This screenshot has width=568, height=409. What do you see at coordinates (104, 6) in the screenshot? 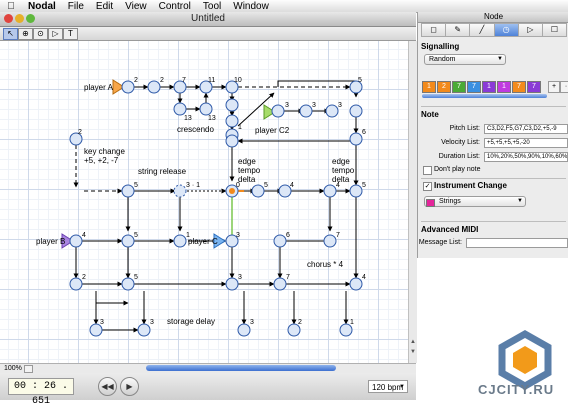
I see `menu-edit: Edit` at bounding box center [104, 6].